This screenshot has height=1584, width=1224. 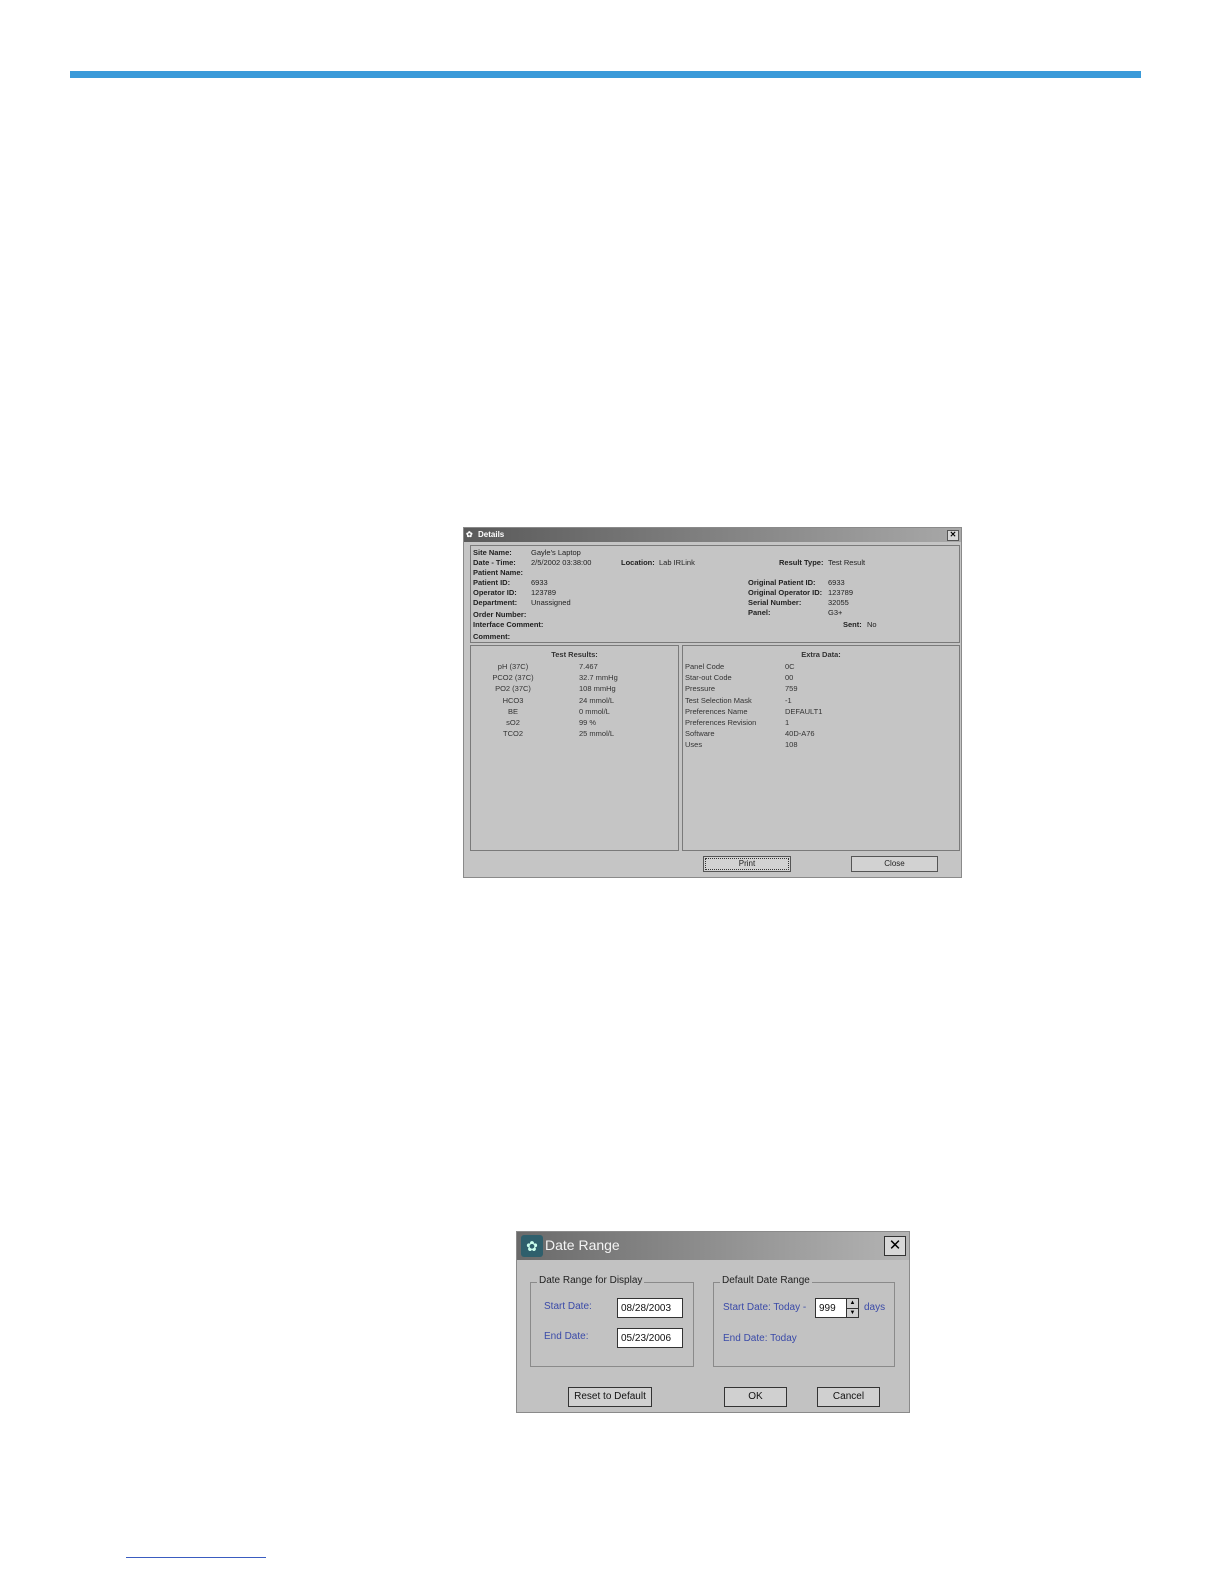 What do you see at coordinates (492, 582) in the screenshot?
I see `patient-id-label: Patient ID:` at bounding box center [492, 582].